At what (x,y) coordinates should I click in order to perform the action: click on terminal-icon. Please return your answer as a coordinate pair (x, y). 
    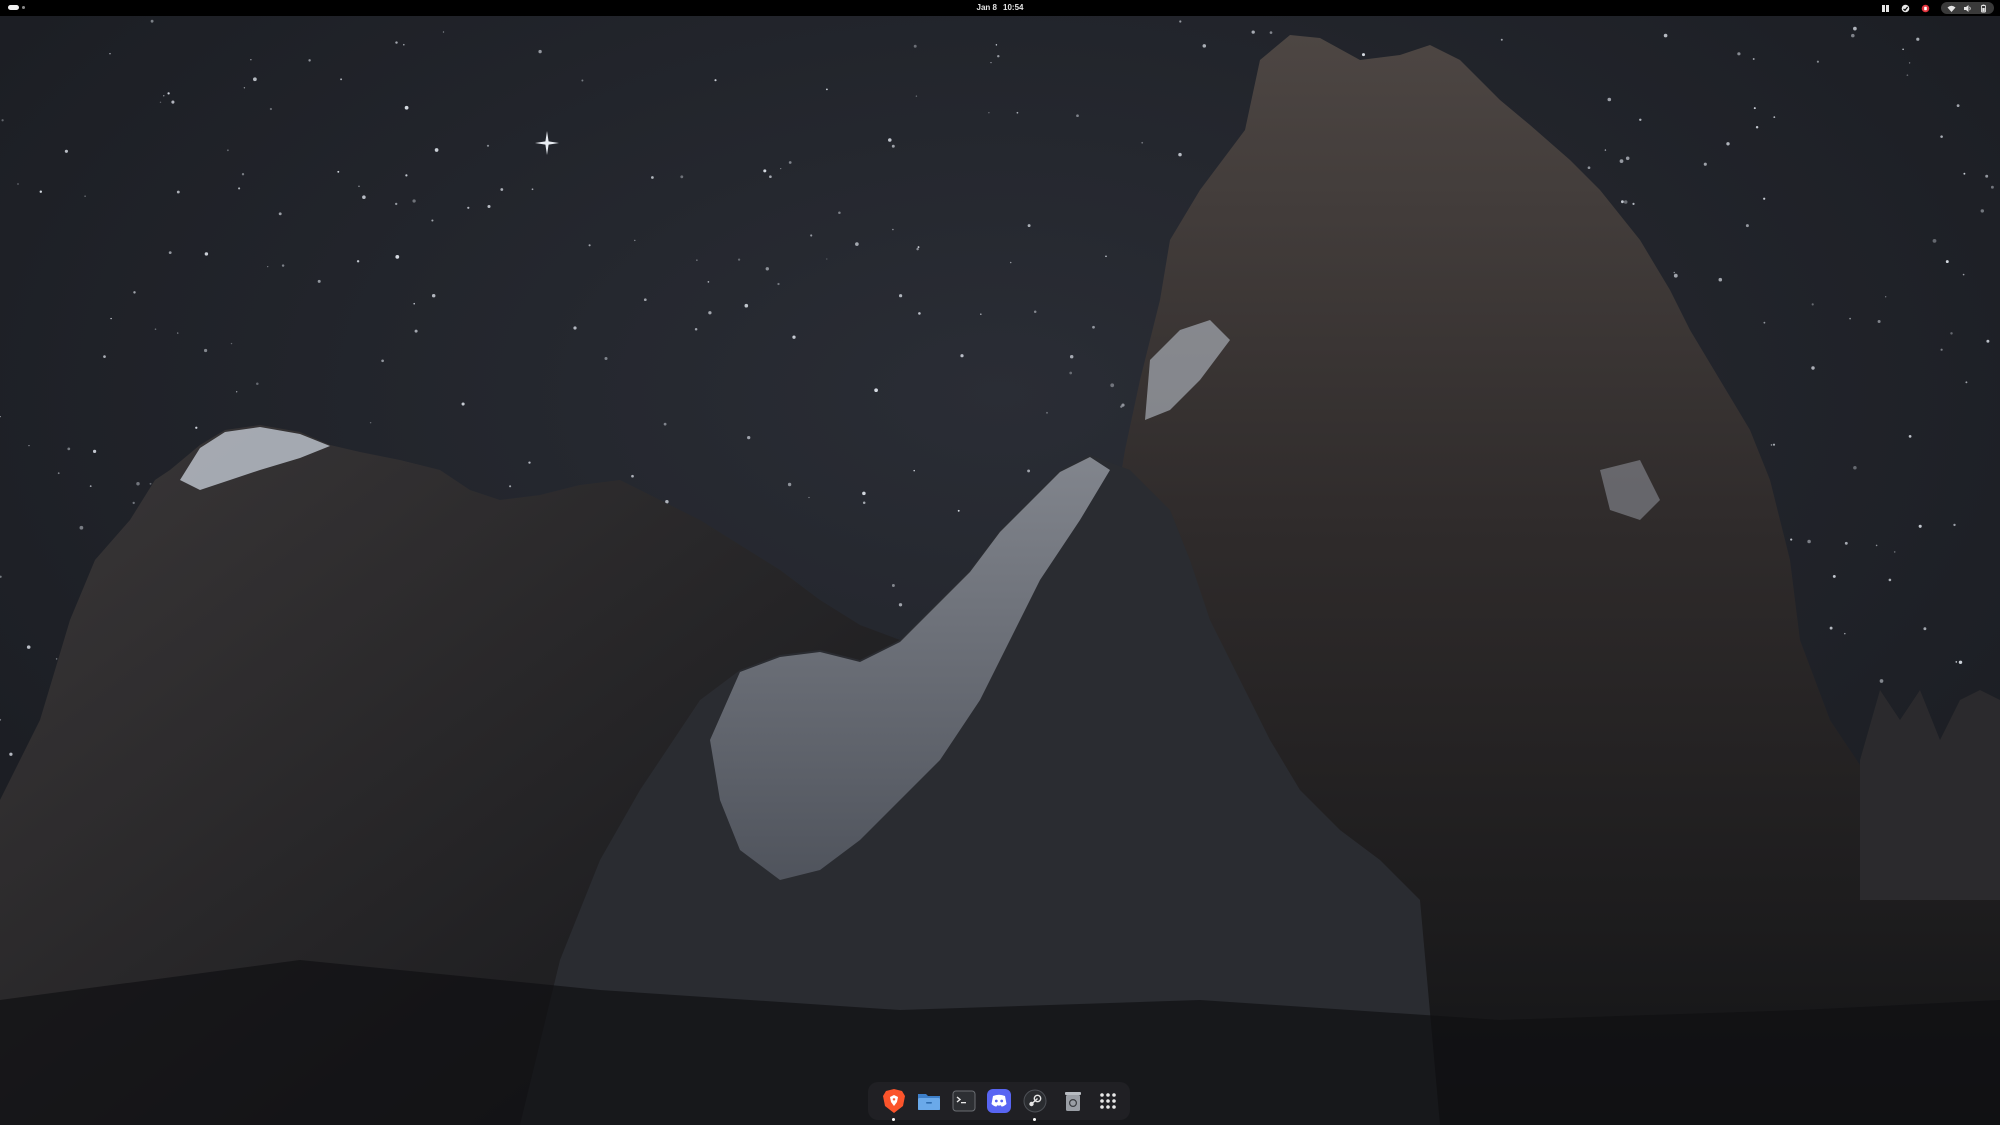
    Looking at the image, I should click on (964, 1101).